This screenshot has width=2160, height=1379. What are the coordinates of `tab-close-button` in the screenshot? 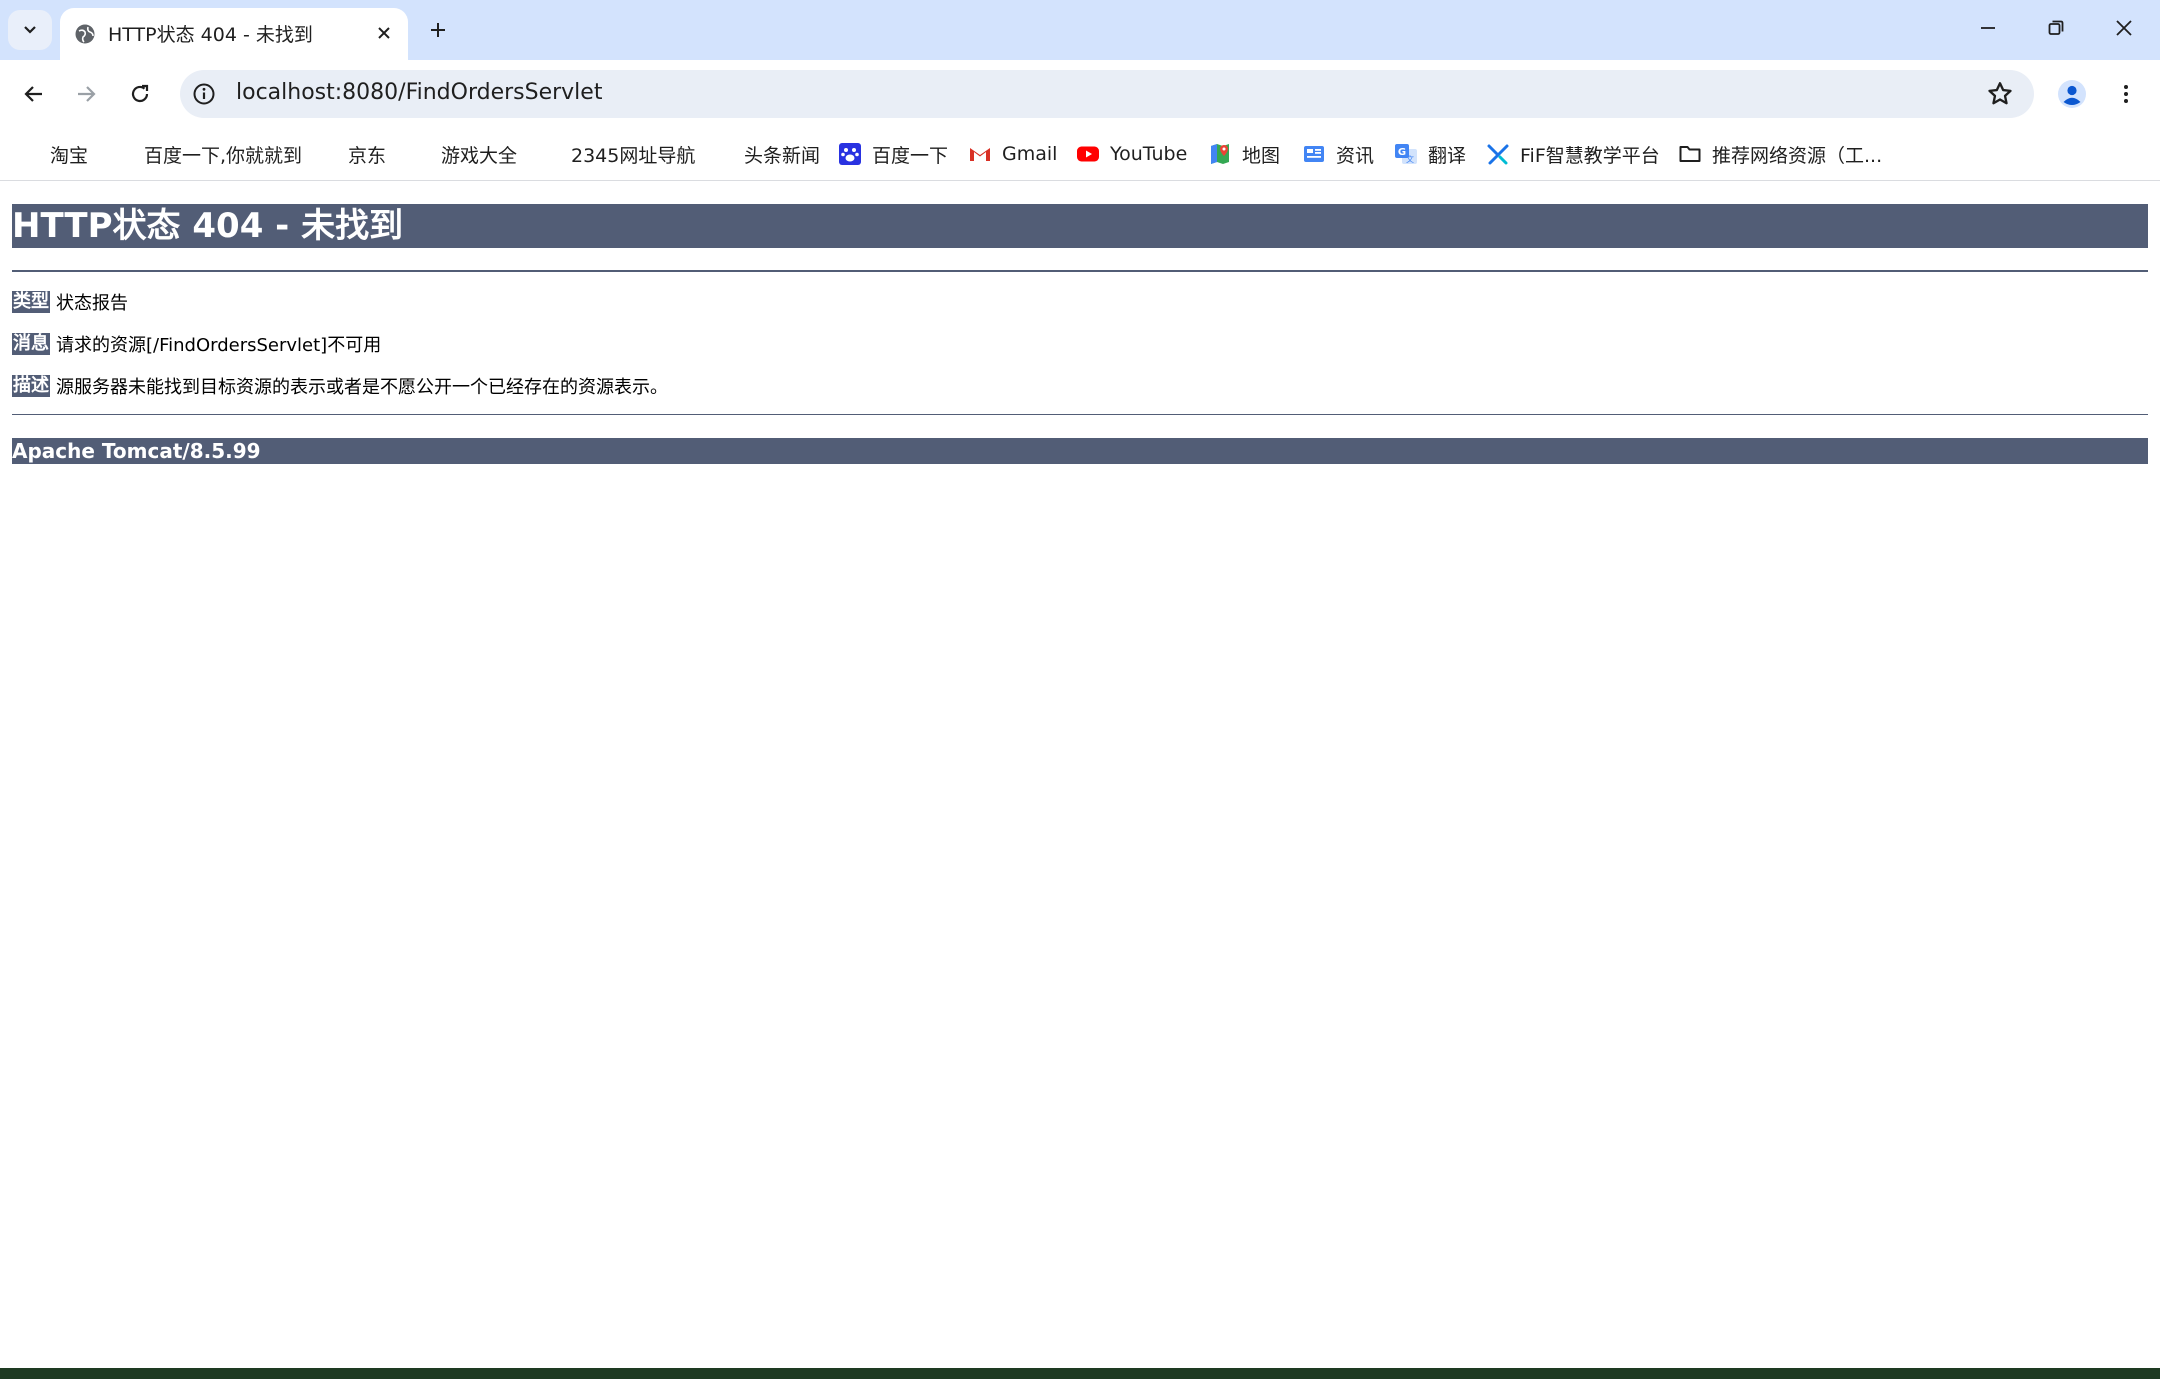 It's located at (384, 33).